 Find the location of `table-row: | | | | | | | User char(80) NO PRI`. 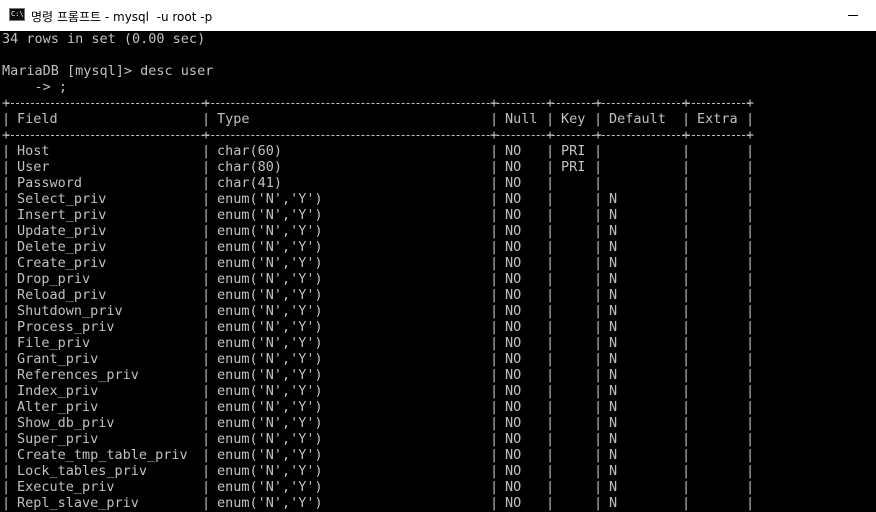

table-row: | | | | | | | User char(80) NO PRI is located at coordinates (380, 167).